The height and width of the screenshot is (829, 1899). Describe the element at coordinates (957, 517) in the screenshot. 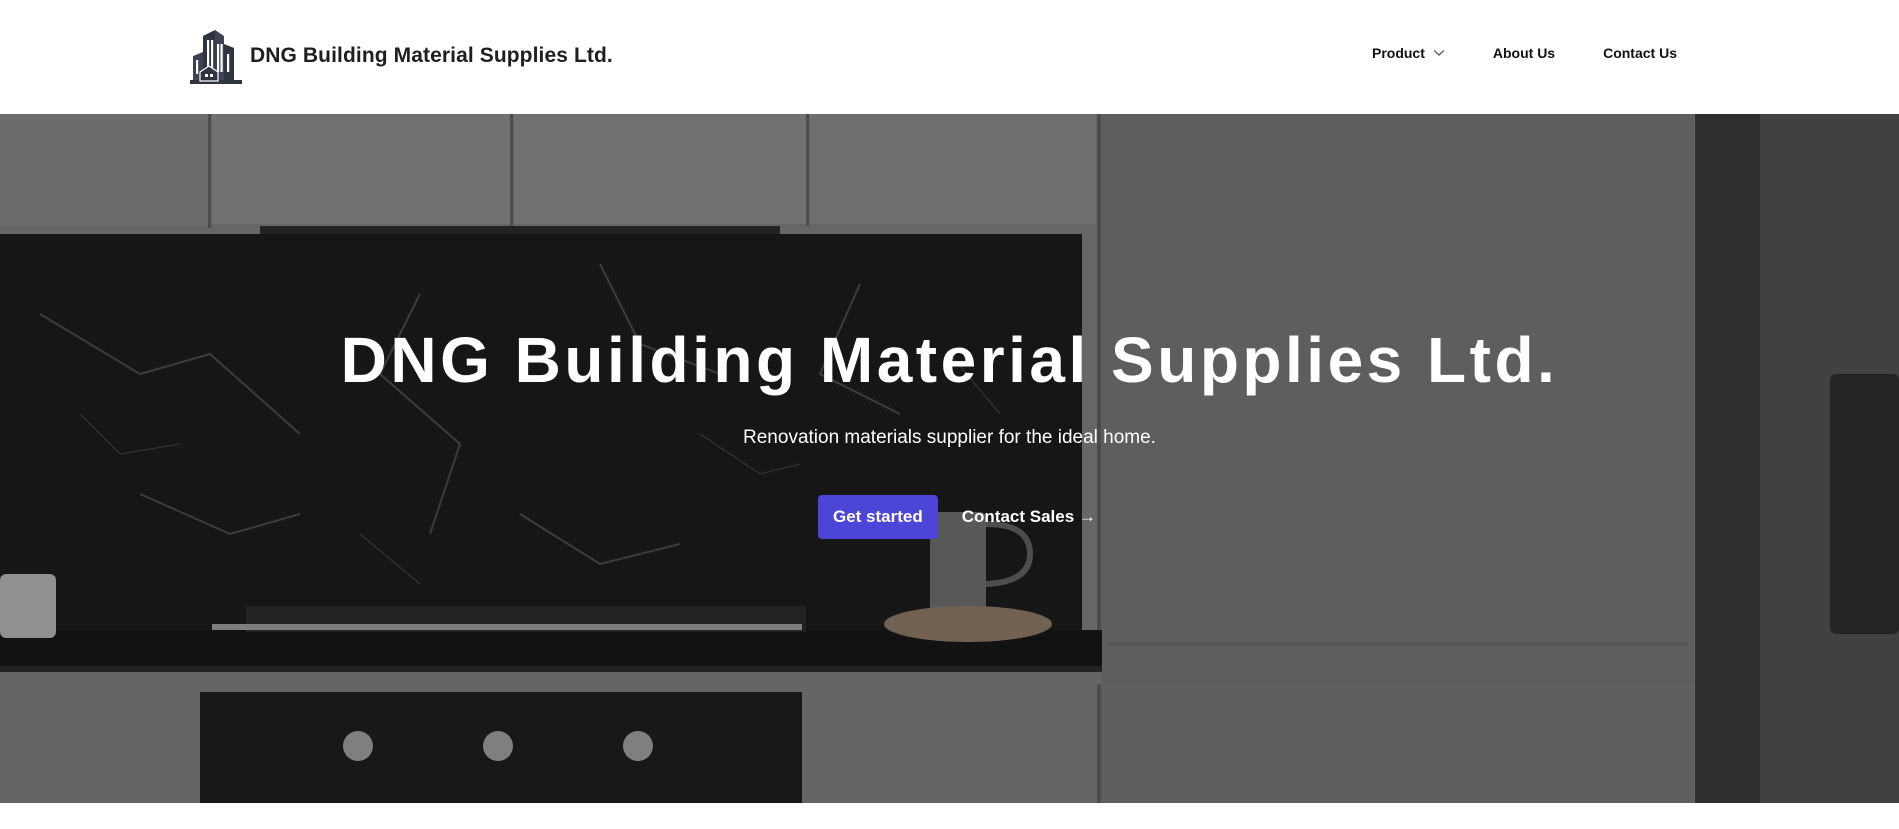

I see `hero-actions: Get started Contact Sales →` at that location.